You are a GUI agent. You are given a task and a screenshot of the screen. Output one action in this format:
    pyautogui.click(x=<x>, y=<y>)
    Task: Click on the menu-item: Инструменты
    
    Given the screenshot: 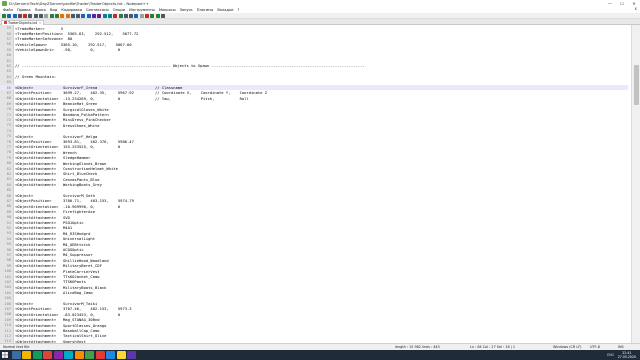 What is the action you would take?
    pyautogui.click(x=142, y=10)
    